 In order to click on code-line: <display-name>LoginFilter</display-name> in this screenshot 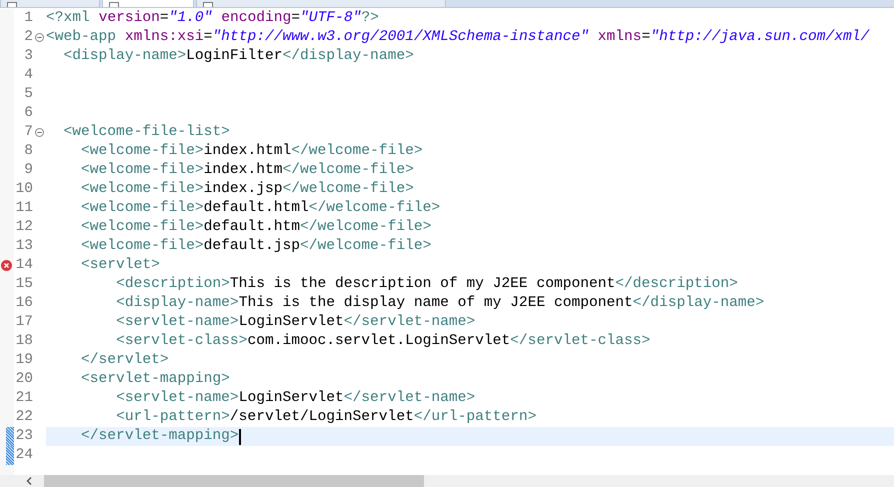, I will do `click(238, 56)`.